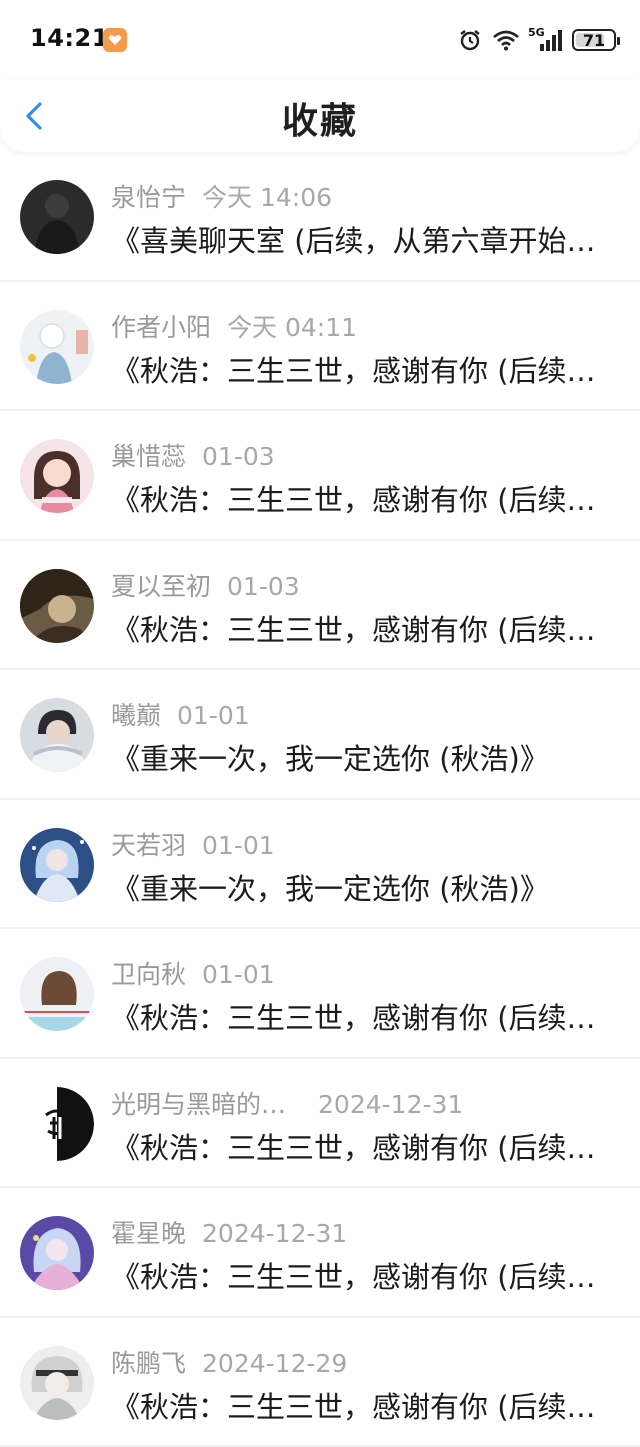  What do you see at coordinates (148, 1362) in the screenshot?
I see `author-name: 陈鹏飞` at bounding box center [148, 1362].